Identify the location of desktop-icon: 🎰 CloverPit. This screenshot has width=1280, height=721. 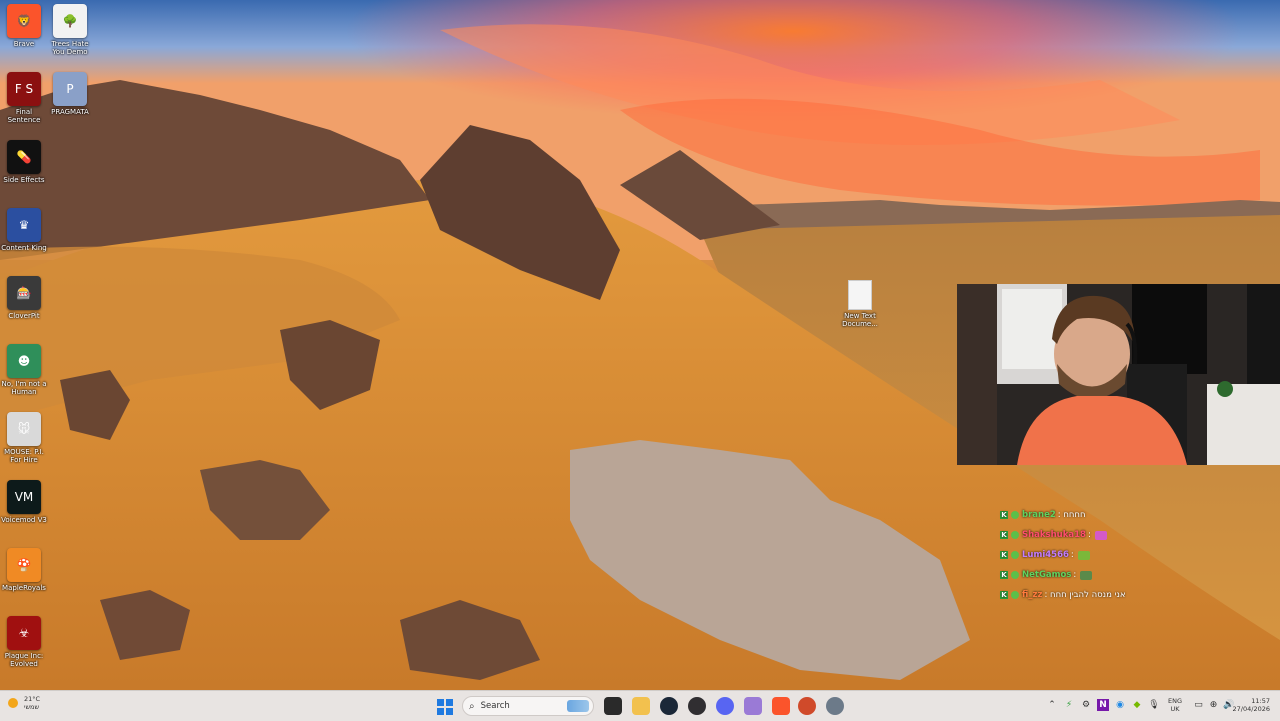
(24, 298).